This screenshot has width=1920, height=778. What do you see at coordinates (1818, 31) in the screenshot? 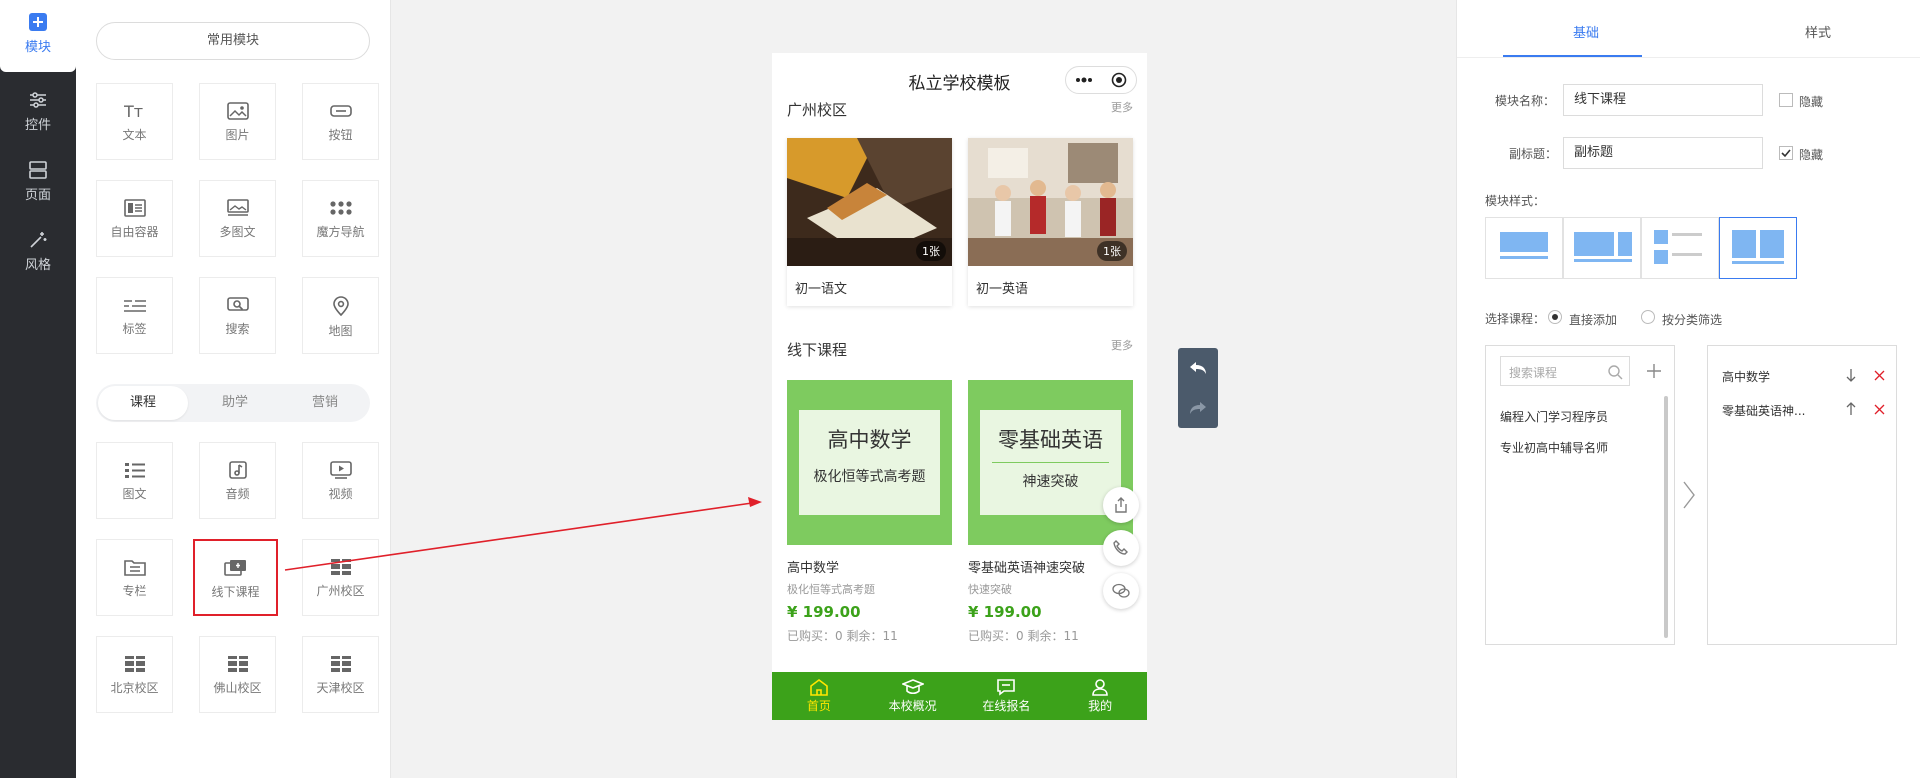
I see `tab-style: 样式` at bounding box center [1818, 31].